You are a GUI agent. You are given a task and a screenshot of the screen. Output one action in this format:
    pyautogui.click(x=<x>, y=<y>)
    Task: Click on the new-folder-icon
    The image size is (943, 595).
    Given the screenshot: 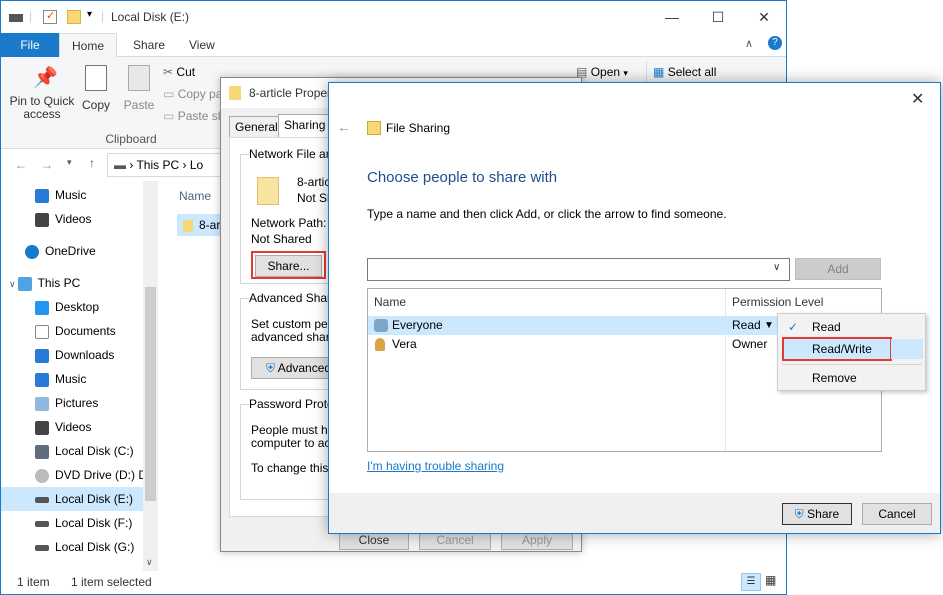 What is the action you would take?
    pyautogui.click(x=74, y=17)
    